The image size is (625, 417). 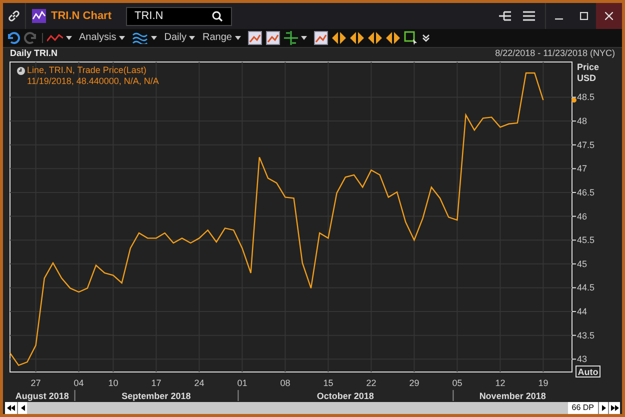 I want to click on panel-title: Daily TRI.N, so click(x=34, y=53).